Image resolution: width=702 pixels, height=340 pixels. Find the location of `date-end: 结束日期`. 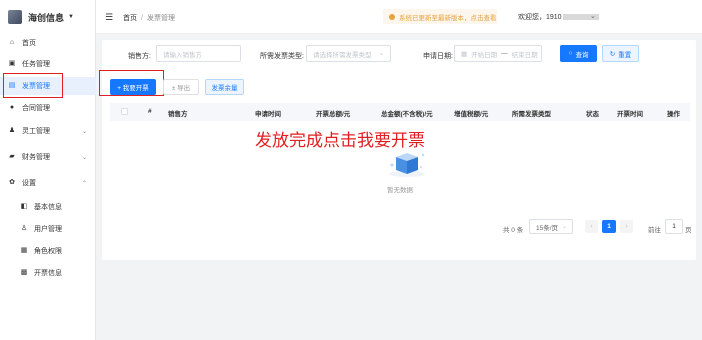

date-end: 结束日期 is located at coordinates (524, 55).